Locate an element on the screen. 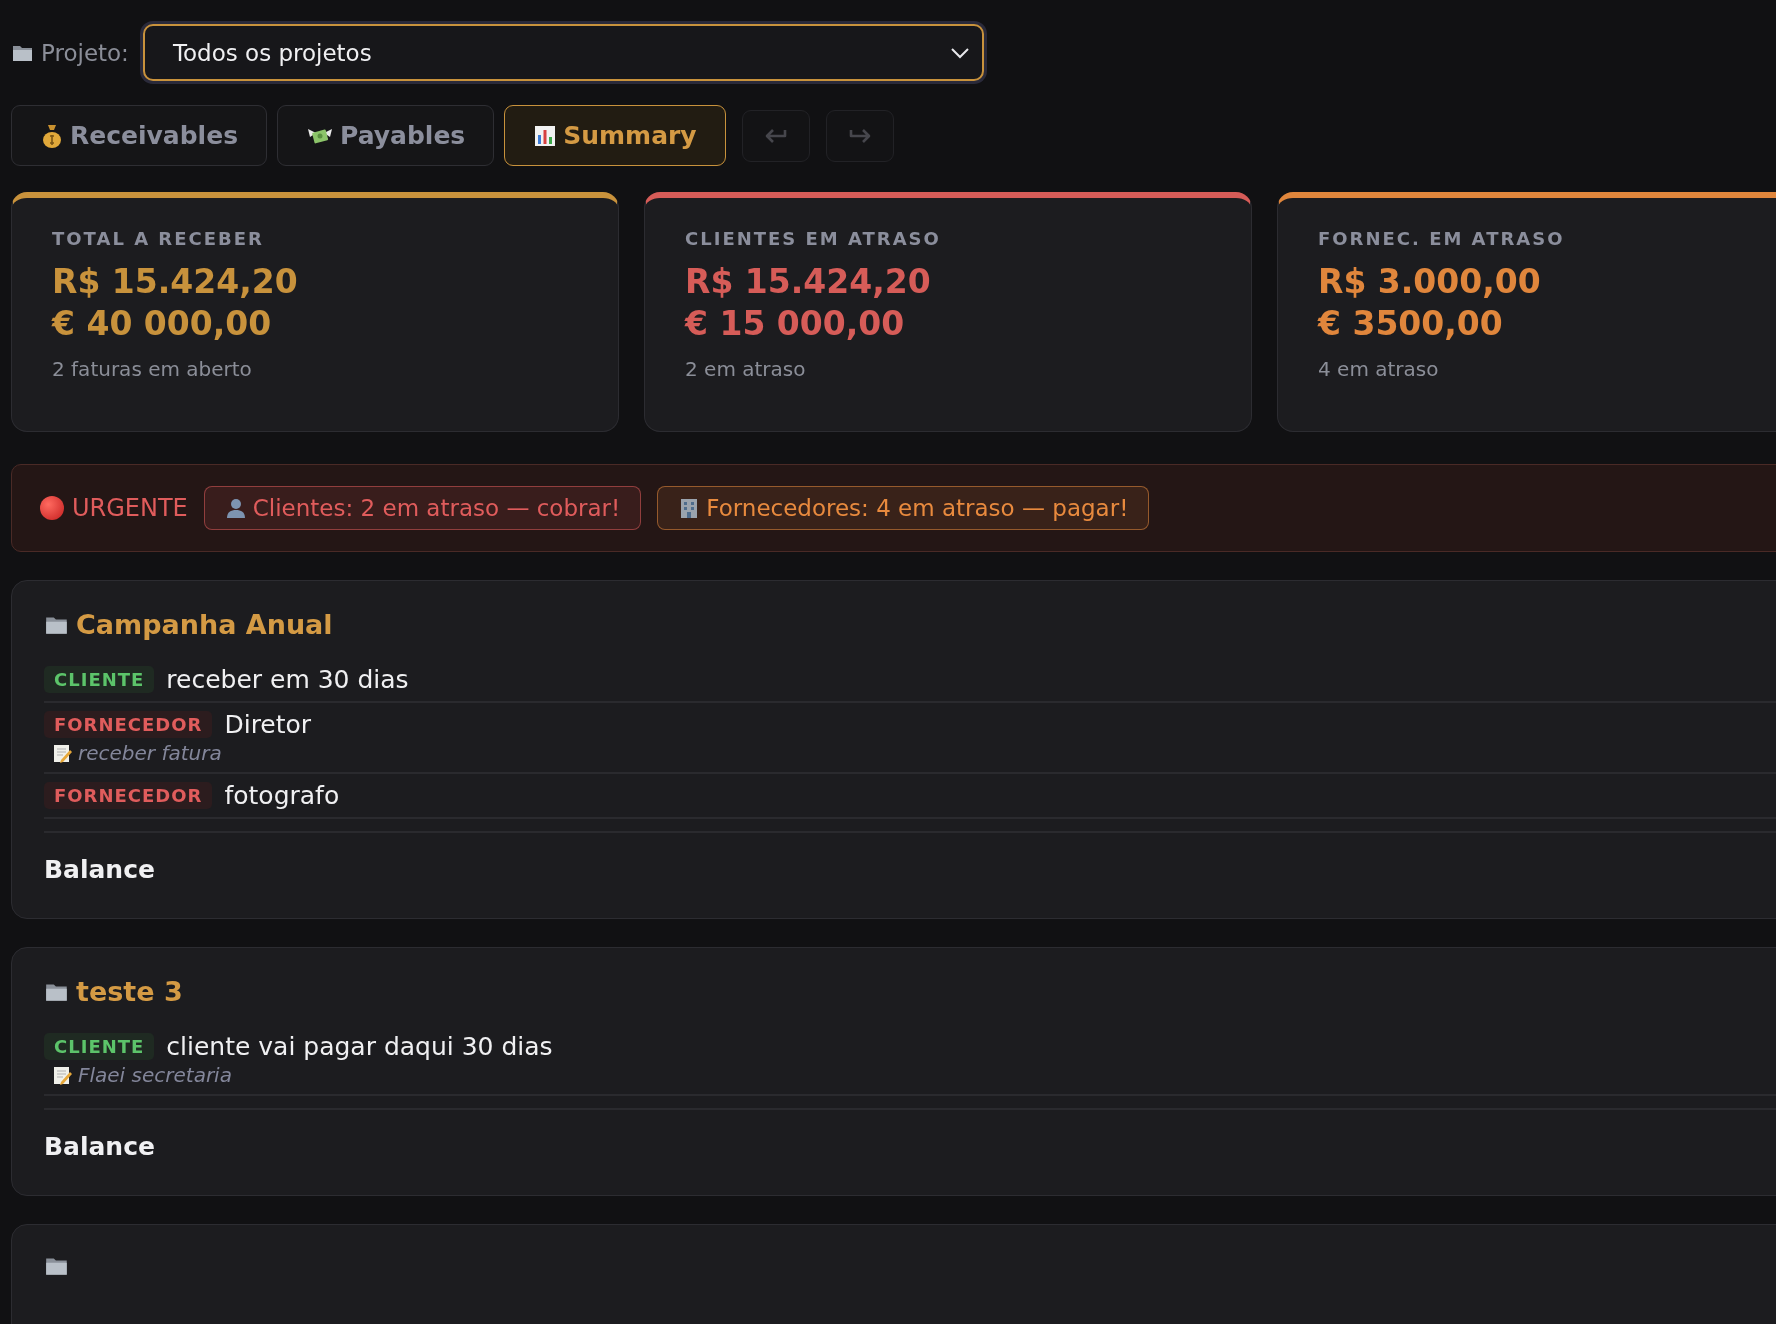  card-caption: 2 faturas em aberto is located at coordinates (152, 369).